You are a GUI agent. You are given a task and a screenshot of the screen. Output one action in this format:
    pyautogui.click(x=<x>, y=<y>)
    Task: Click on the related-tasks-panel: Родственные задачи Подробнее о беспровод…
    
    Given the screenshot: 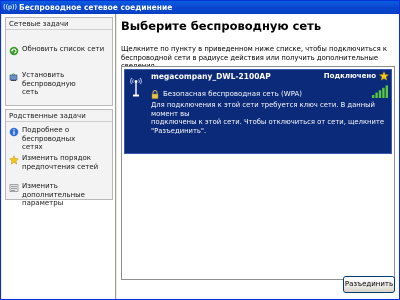 What is the action you would take?
    pyautogui.click(x=59, y=158)
    